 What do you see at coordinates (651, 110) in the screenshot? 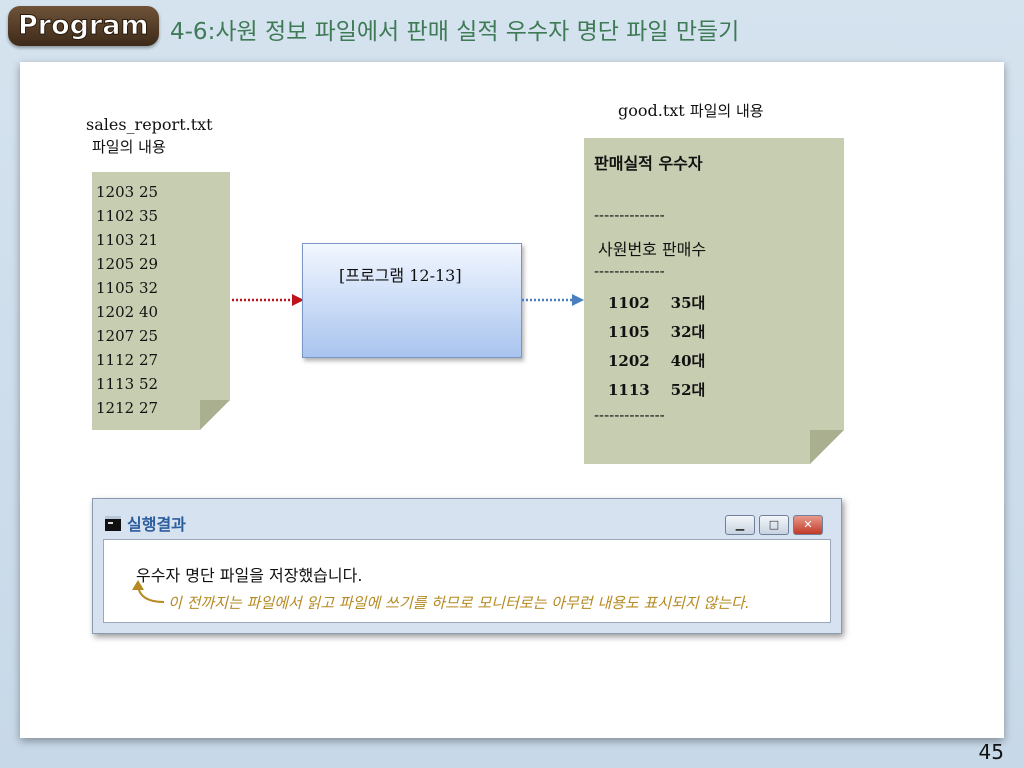
I see `right-file-name: good.txt` at bounding box center [651, 110].